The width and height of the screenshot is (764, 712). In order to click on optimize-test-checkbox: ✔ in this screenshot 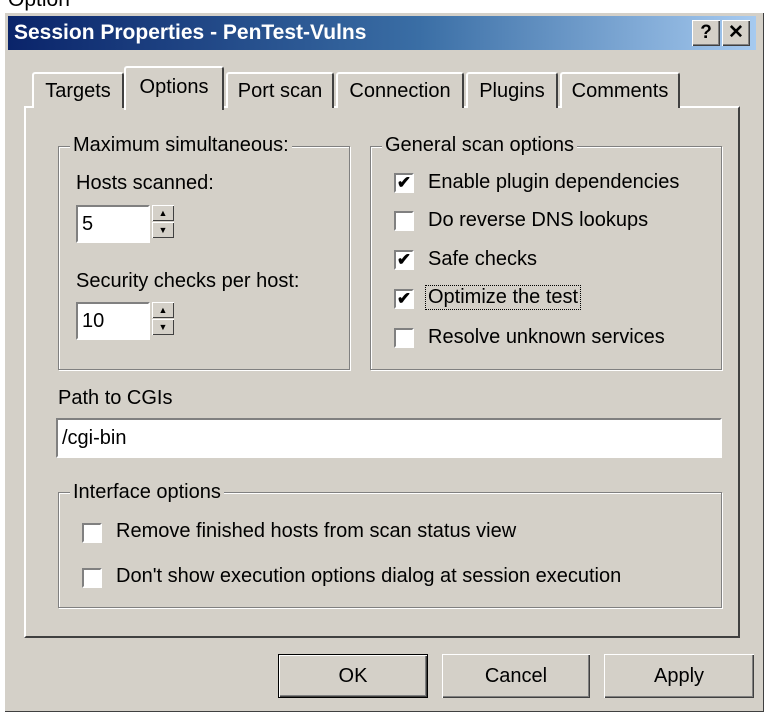, I will do `click(404, 299)`.